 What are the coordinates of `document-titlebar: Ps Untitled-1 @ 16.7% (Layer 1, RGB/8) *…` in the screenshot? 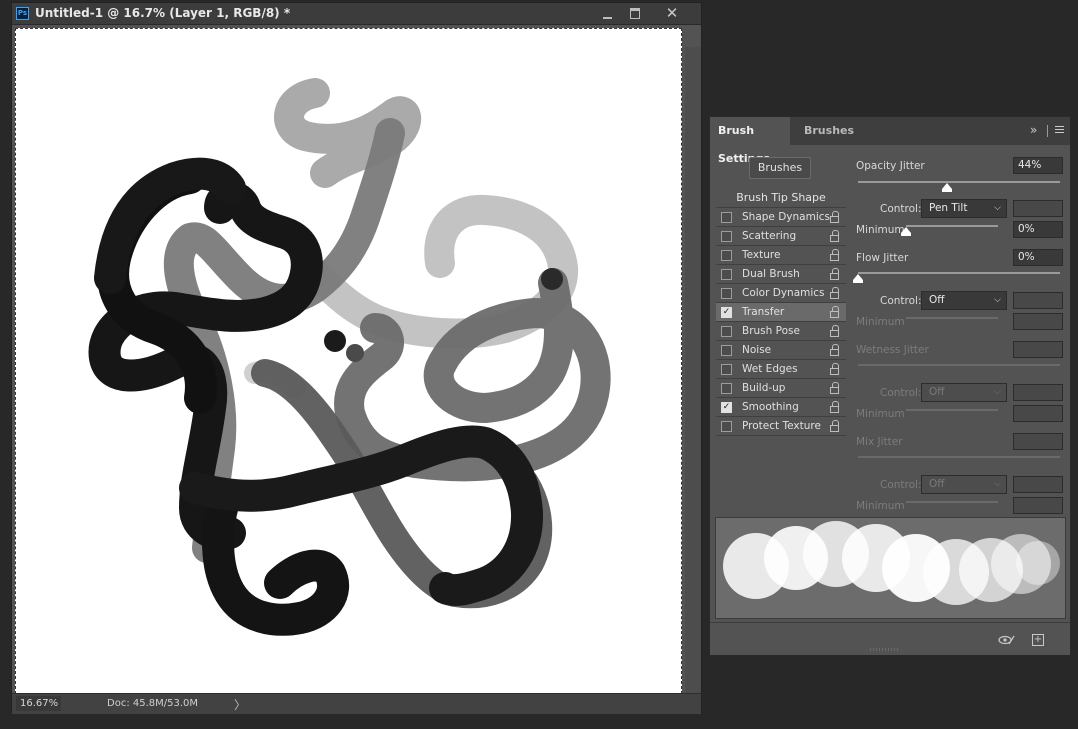 It's located at (356, 14).